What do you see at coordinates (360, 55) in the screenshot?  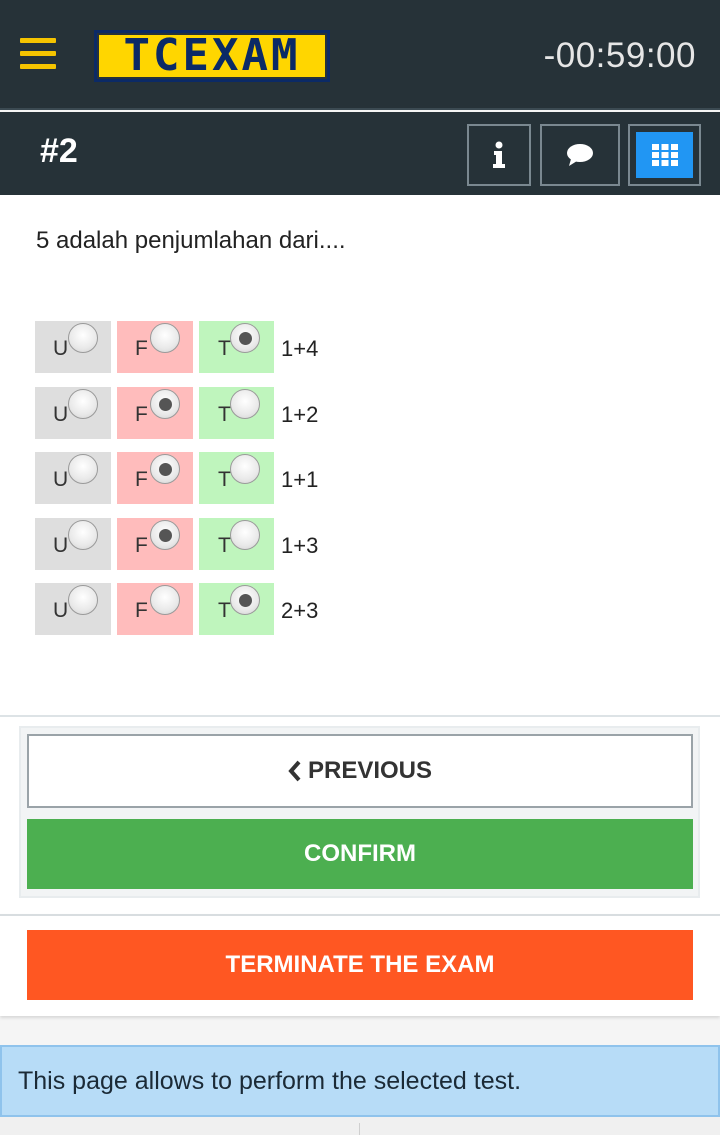 I see `top-bar: TCEXAM -00:59:00` at bounding box center [360, 55].